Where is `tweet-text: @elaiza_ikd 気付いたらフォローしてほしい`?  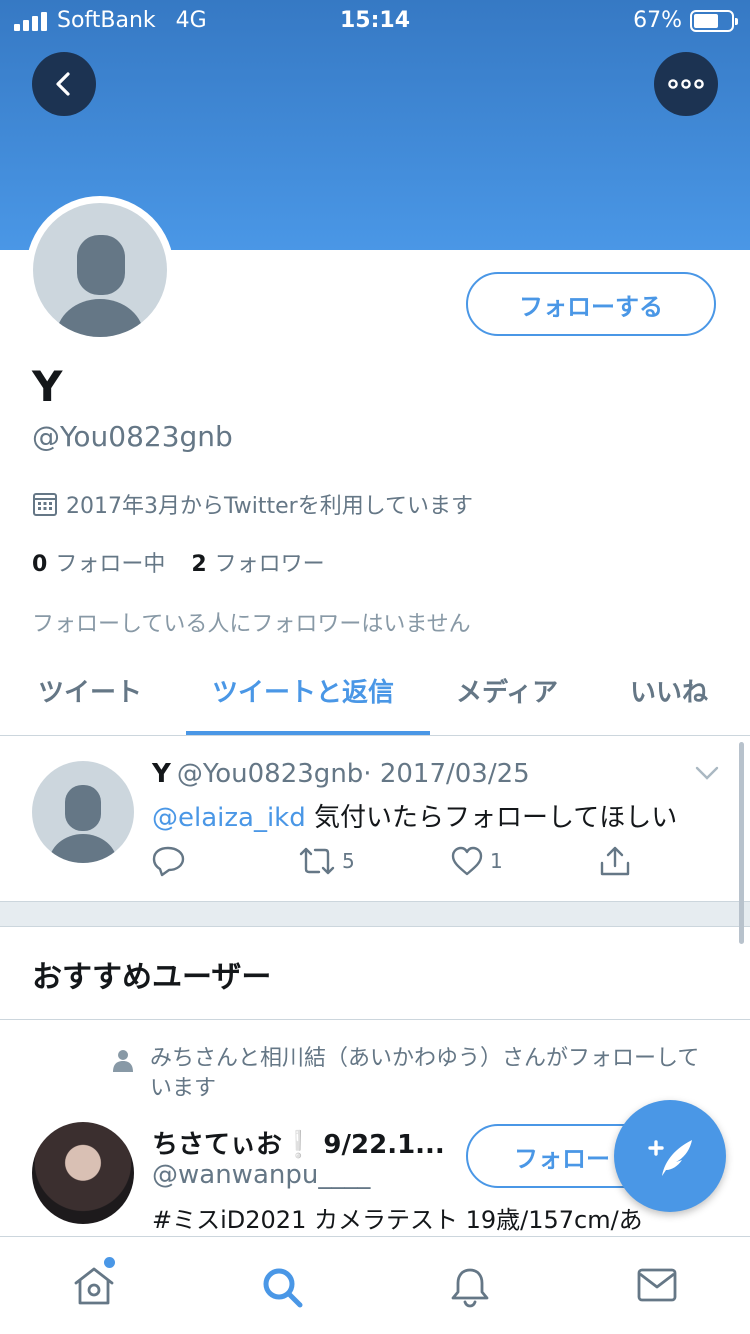 tweet-text: @elaiza_ikd 気付いたらフォローしてほしい is located at coordinates (414, 815).